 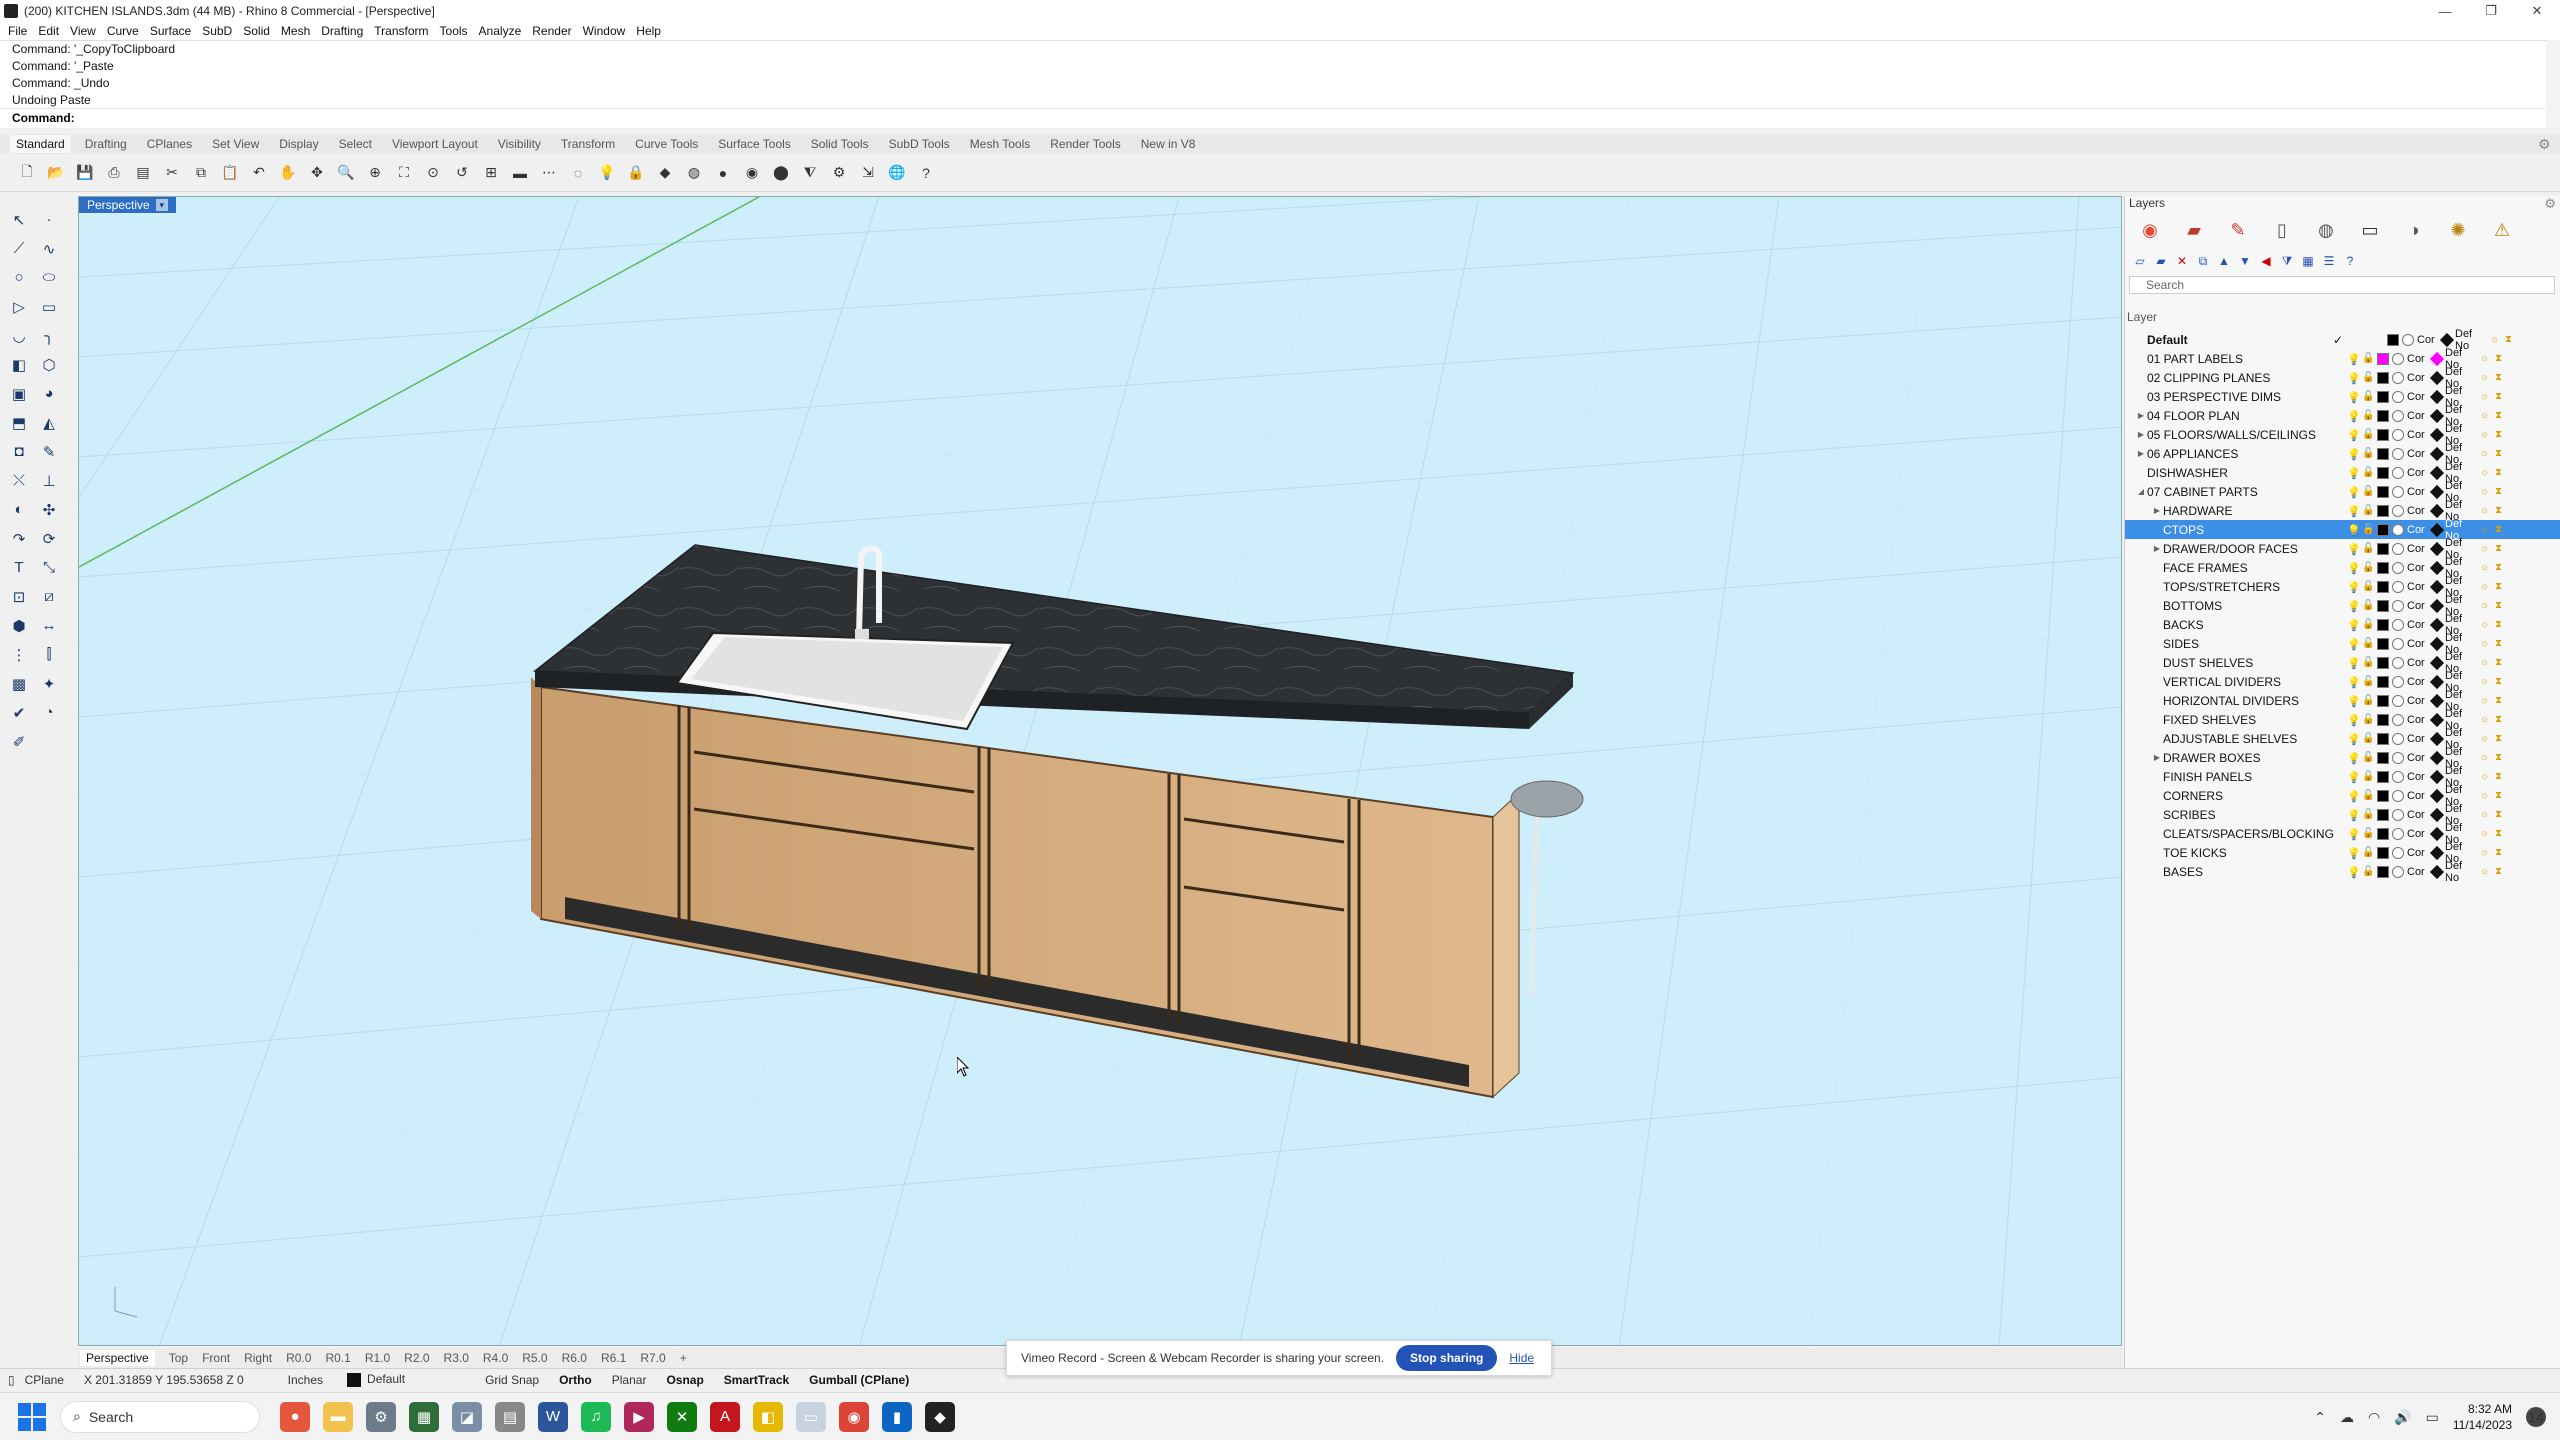 What do you see at coordinates (1521, 1358) in the screenshot?
I see `hide-banner-link: Hide` at bounding box center [1521, 1358].